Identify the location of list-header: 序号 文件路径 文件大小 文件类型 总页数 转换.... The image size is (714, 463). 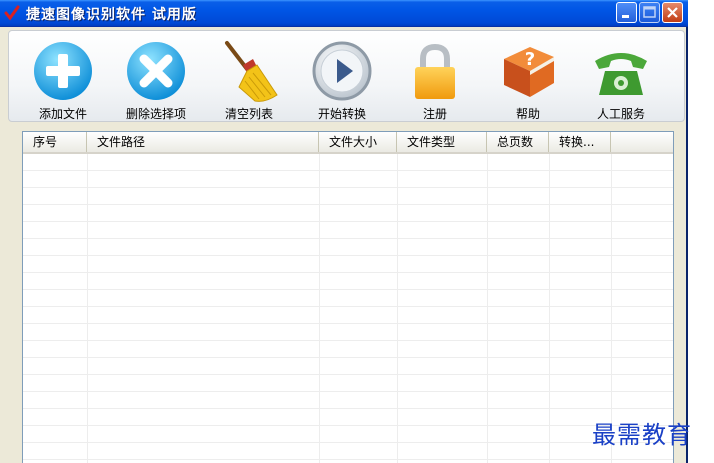
(348, 143).